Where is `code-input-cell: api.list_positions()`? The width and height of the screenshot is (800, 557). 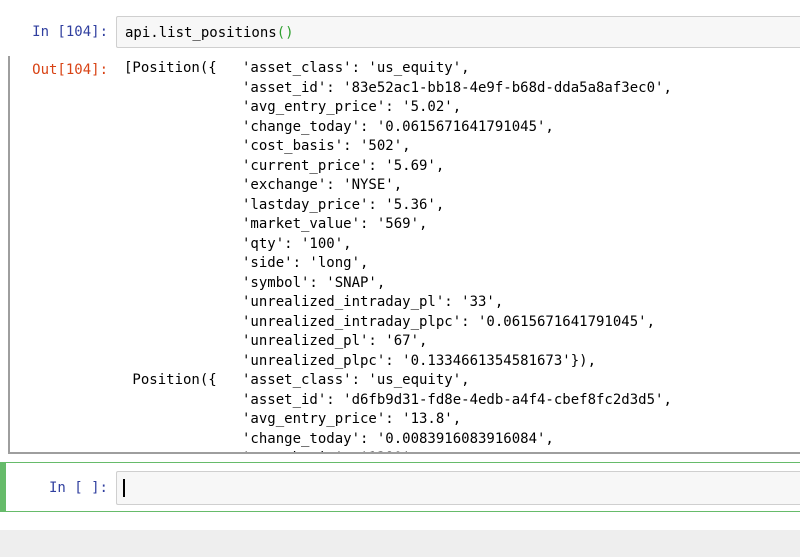
code-input-cell: api.list_positions() is located at coordinates (458, 32).